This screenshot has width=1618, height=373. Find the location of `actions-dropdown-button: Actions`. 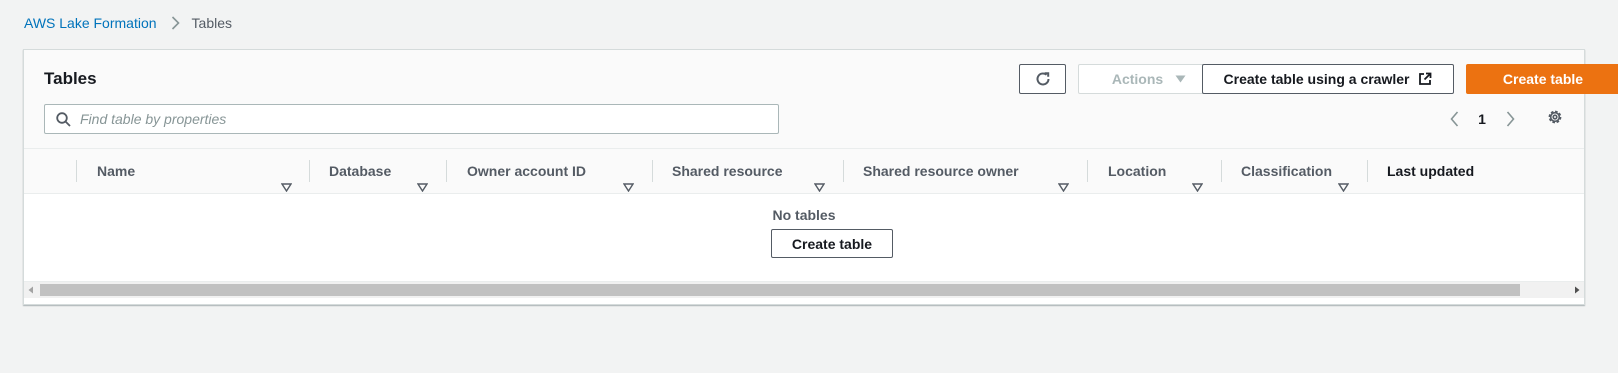

actions-dropdown-button: Actions is located at coordinates (1149, 79).